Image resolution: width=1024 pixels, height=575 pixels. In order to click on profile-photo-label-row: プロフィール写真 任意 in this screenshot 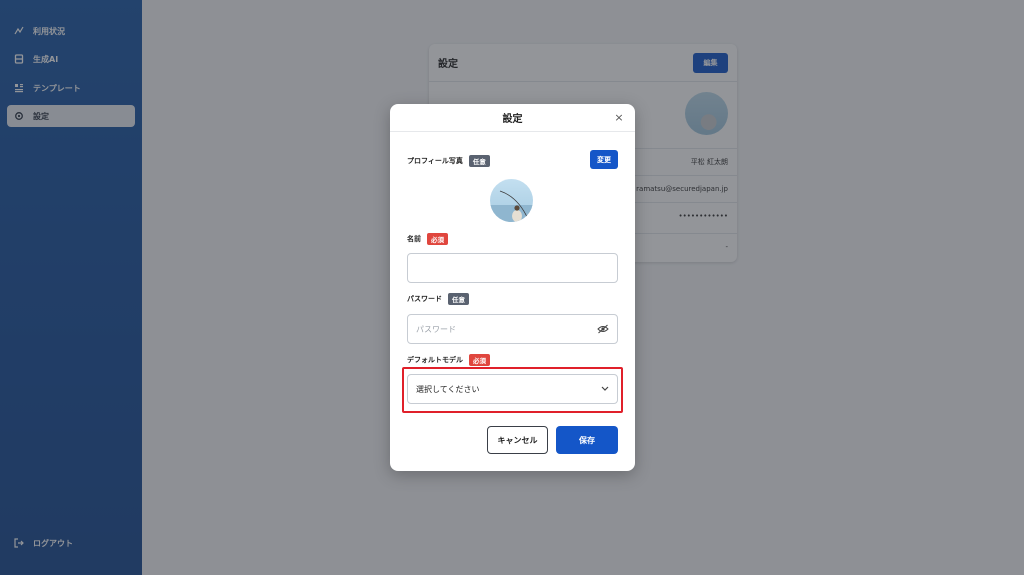, I will do `click(448, 161)`.